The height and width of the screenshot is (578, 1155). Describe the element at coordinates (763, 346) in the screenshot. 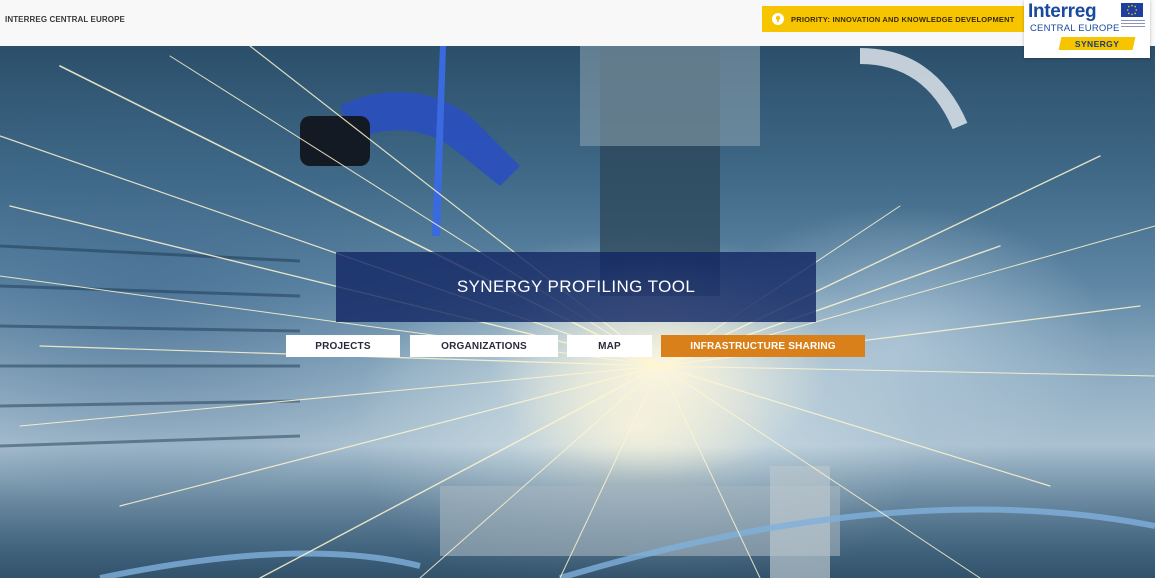

I see `infrastructure-sharing-button: INFRASTRUCTURE SHARING` at that location.